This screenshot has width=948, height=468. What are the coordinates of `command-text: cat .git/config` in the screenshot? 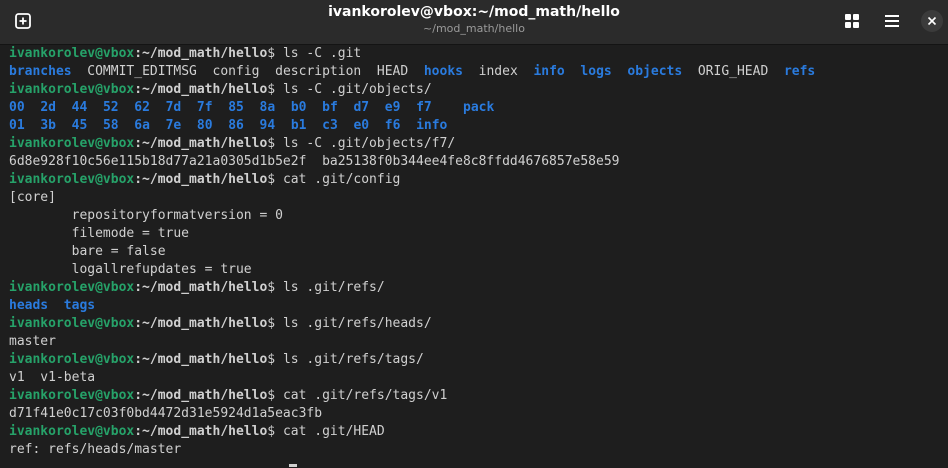 It's located at (341, 179).